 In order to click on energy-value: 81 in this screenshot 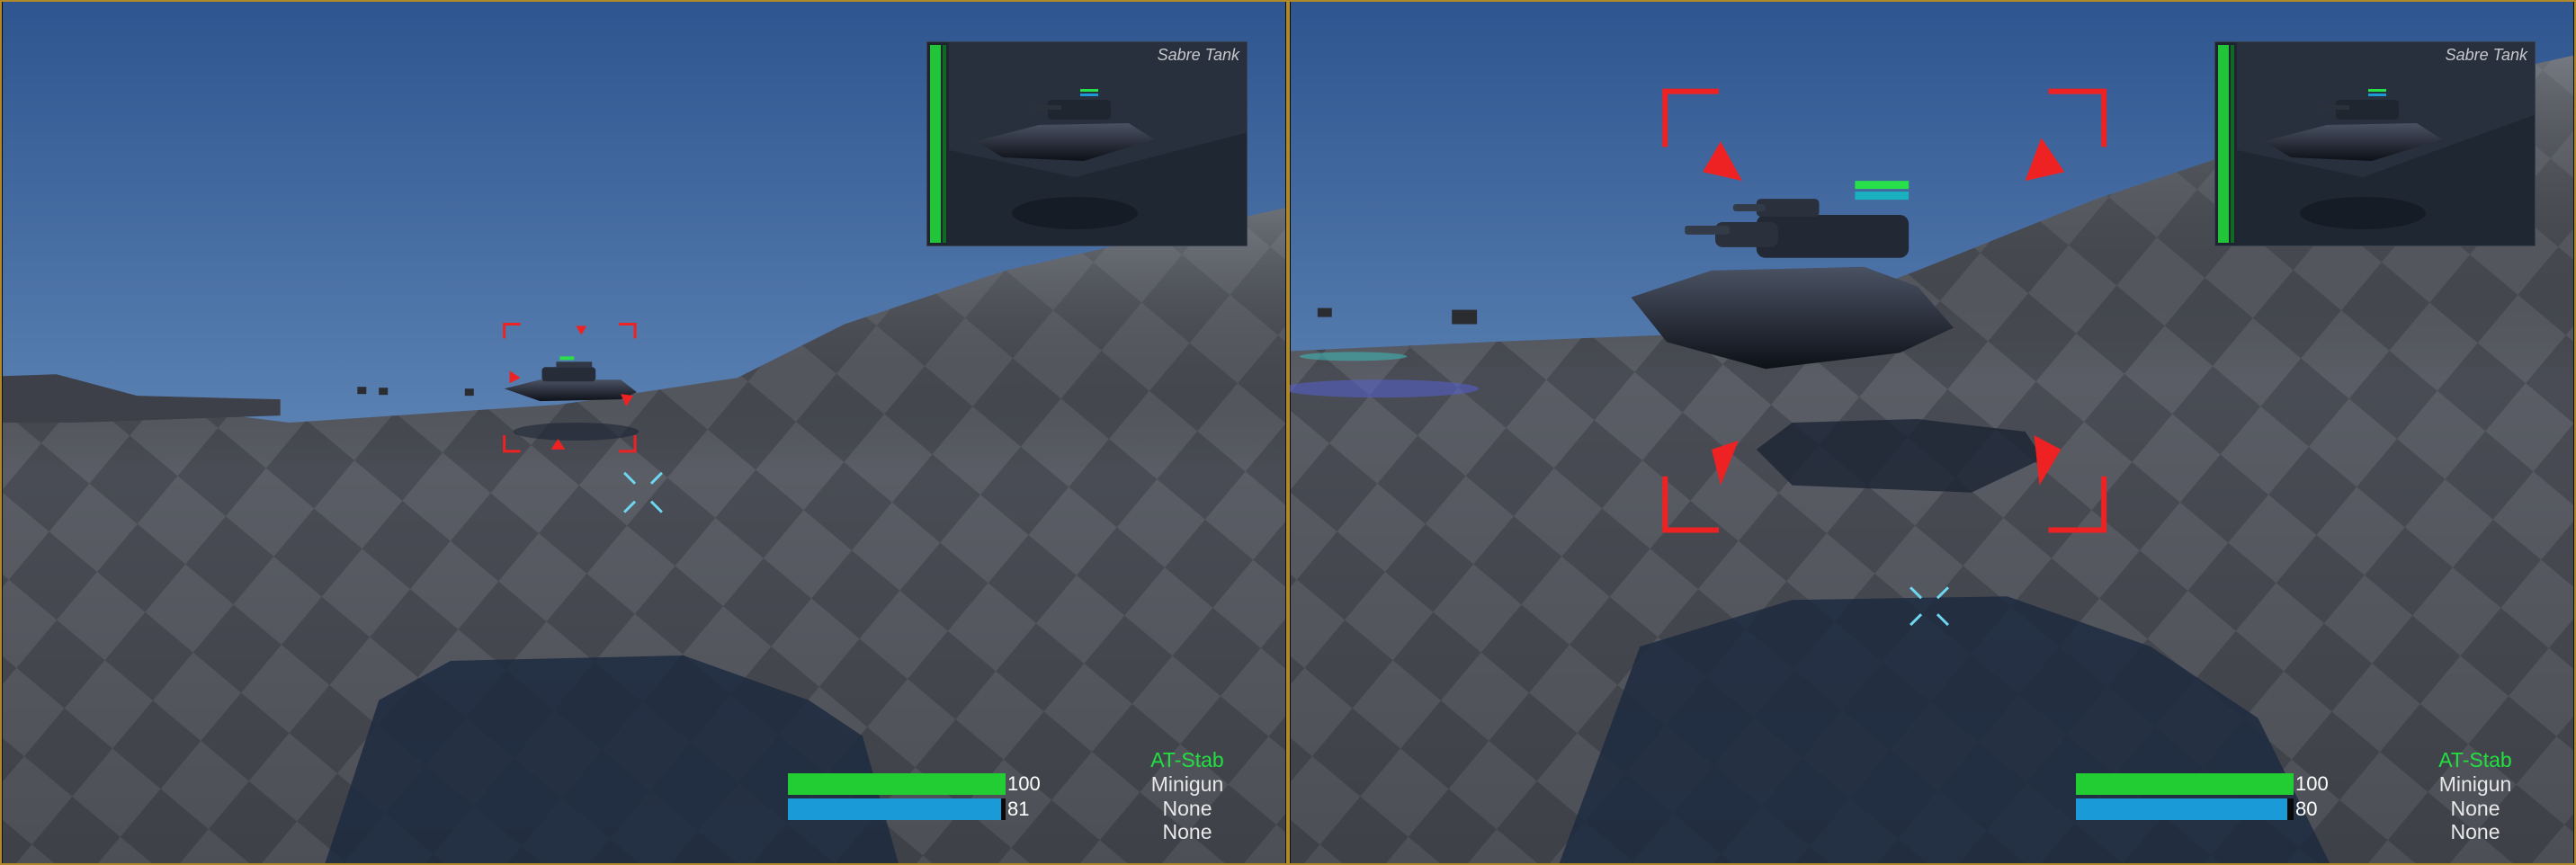, I will do `click(1018, 809)`.